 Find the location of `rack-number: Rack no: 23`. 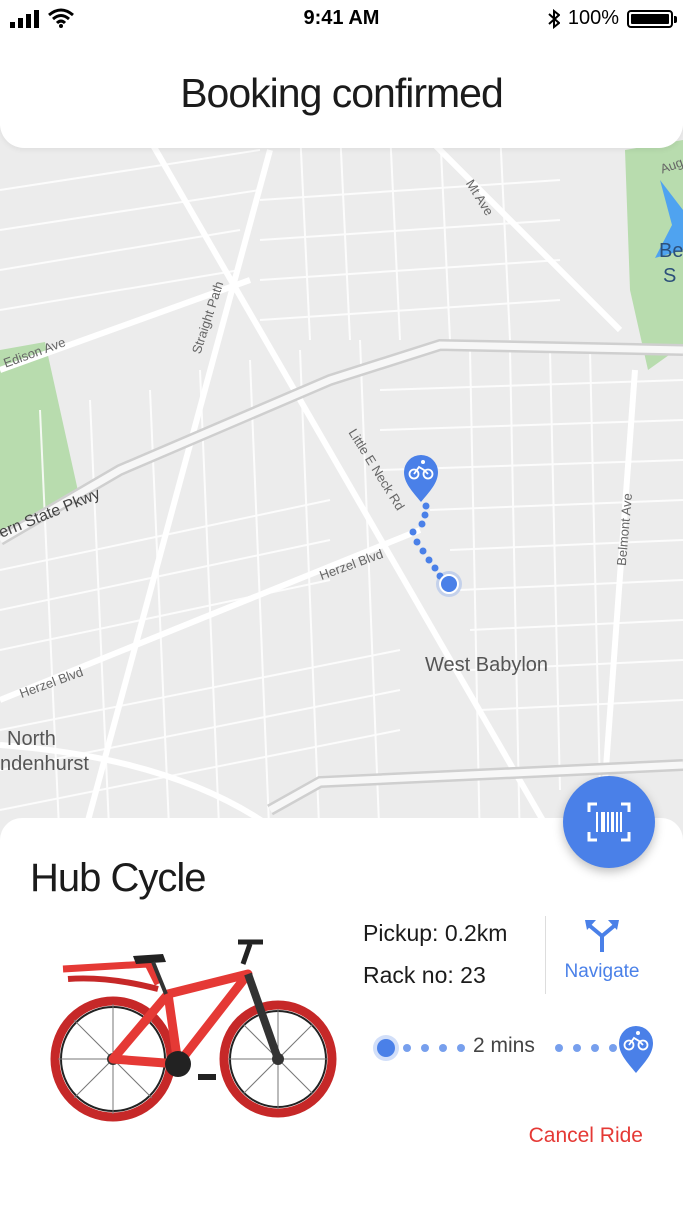

rack-number: Rack no: 23 is located at coordinates (424, 975).